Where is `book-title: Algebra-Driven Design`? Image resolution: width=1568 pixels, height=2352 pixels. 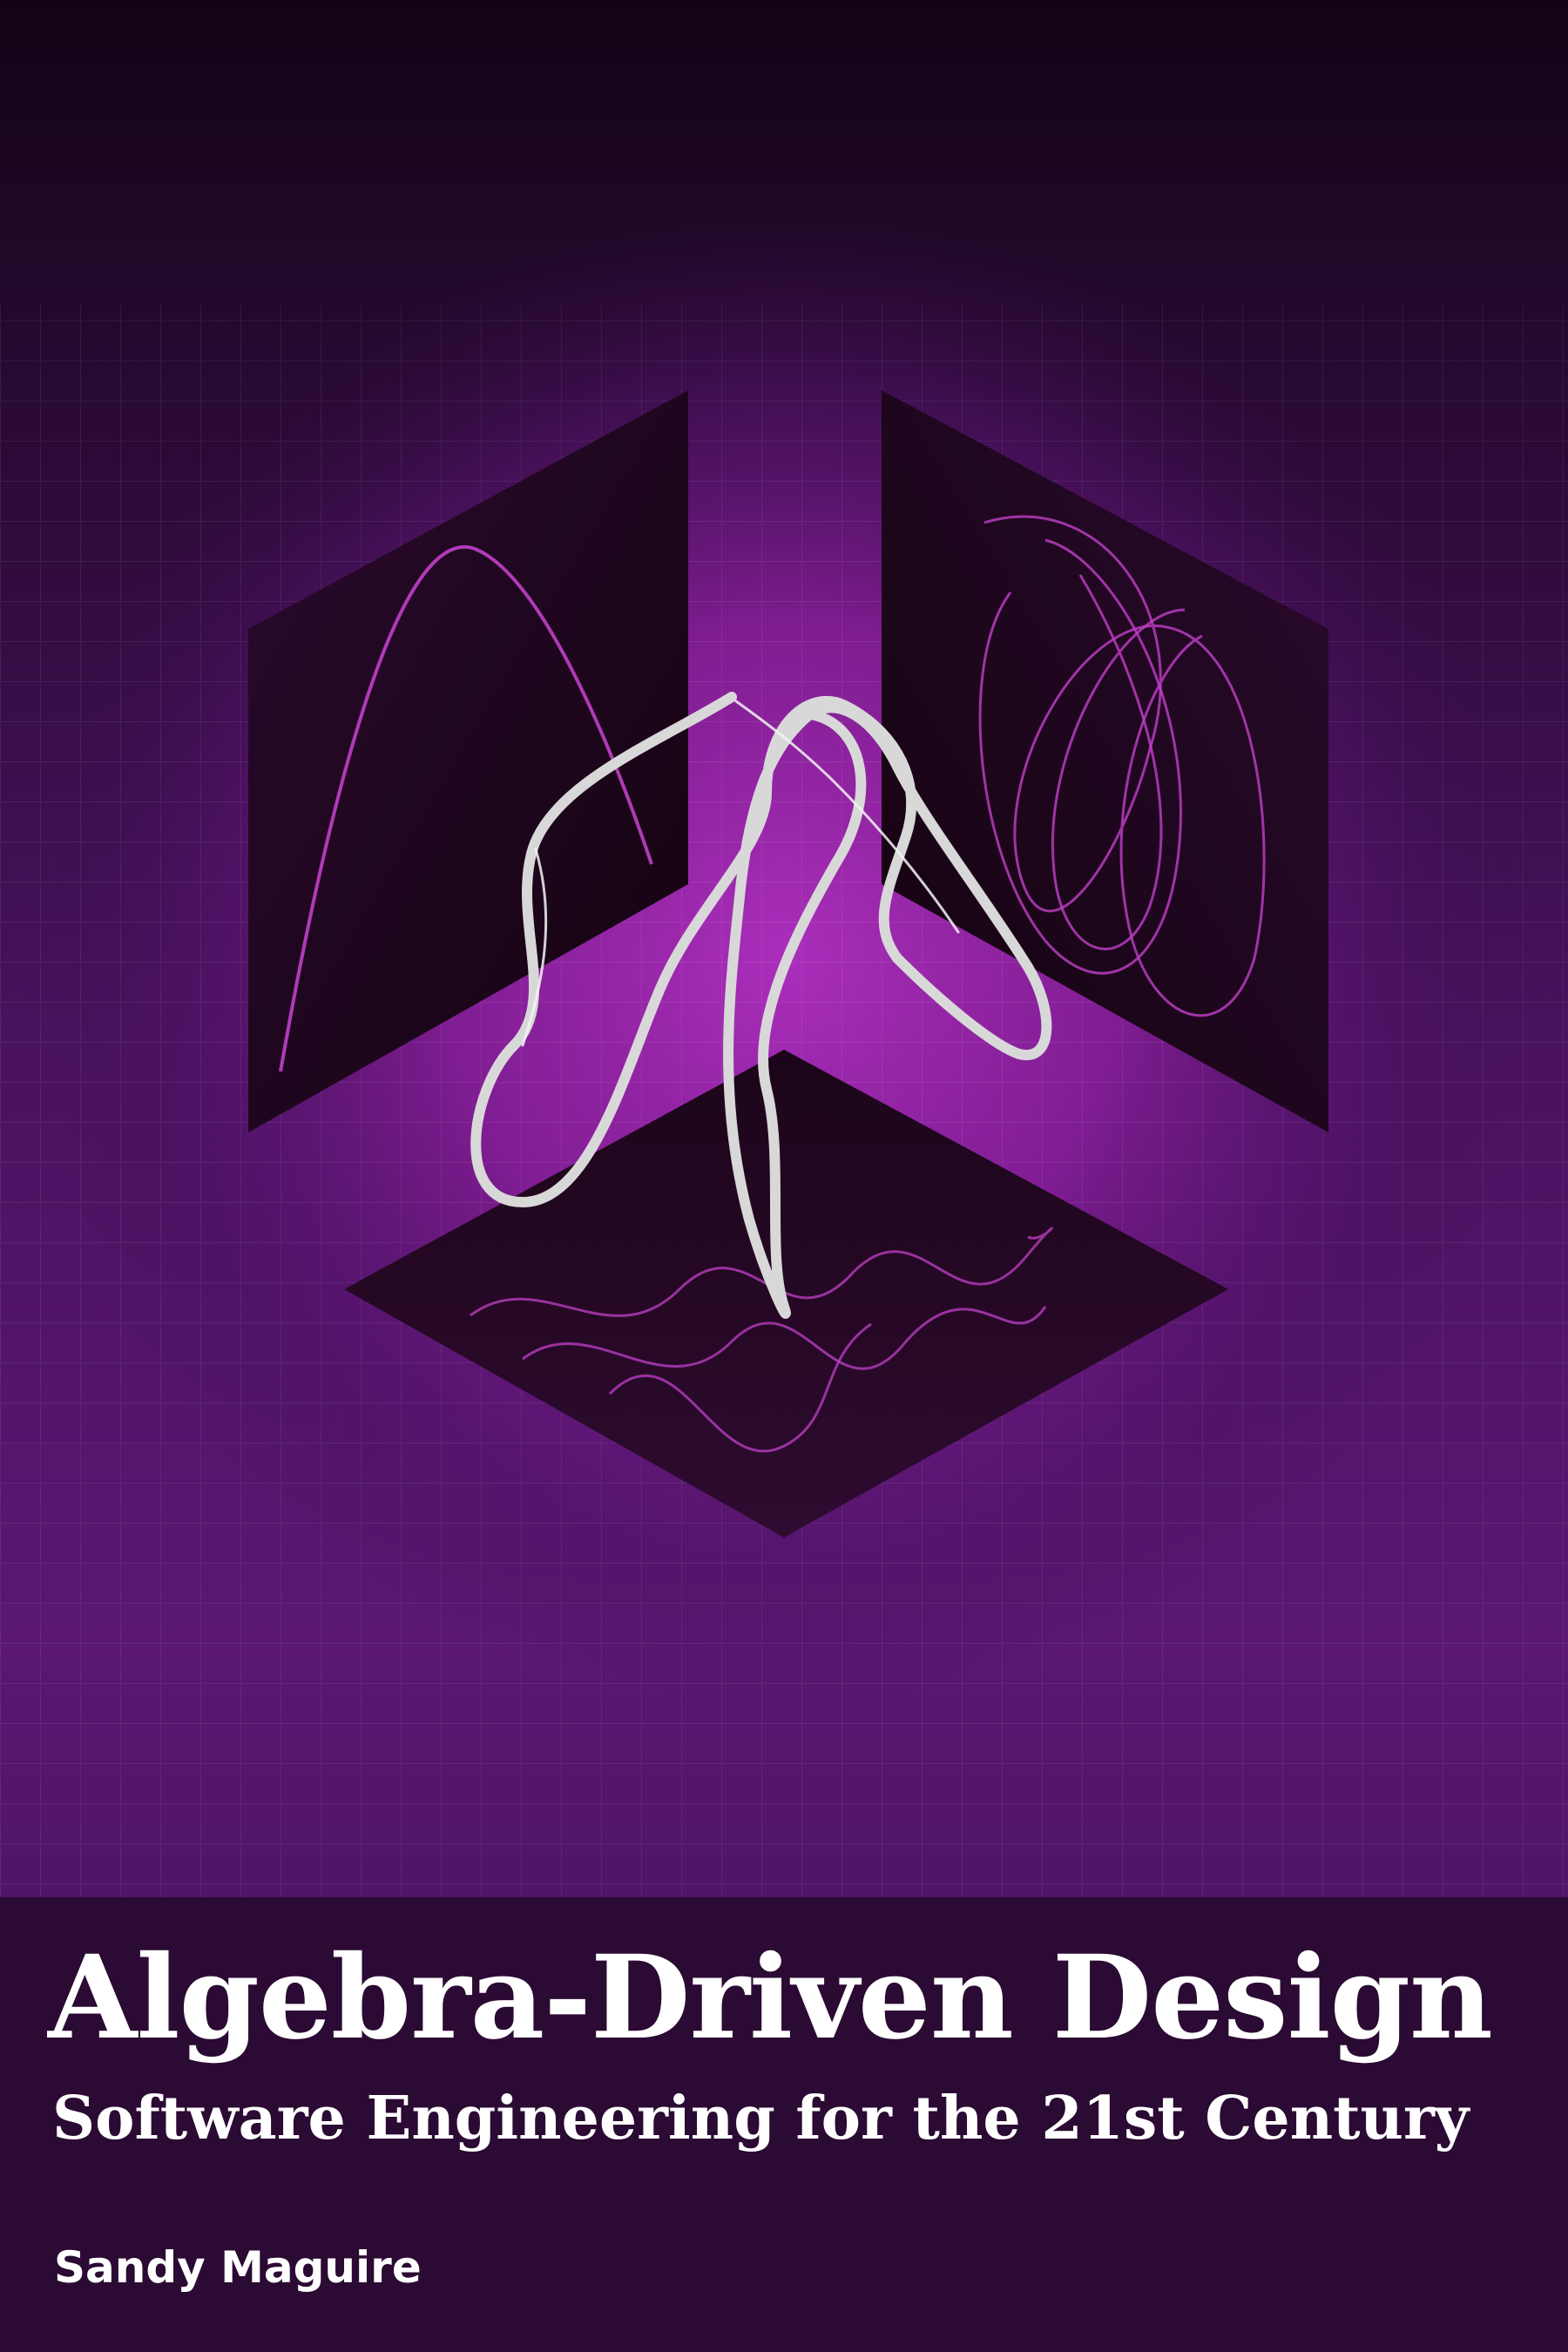 book-title: Algebra-Driven Design is located at coordinates (770, 1997).